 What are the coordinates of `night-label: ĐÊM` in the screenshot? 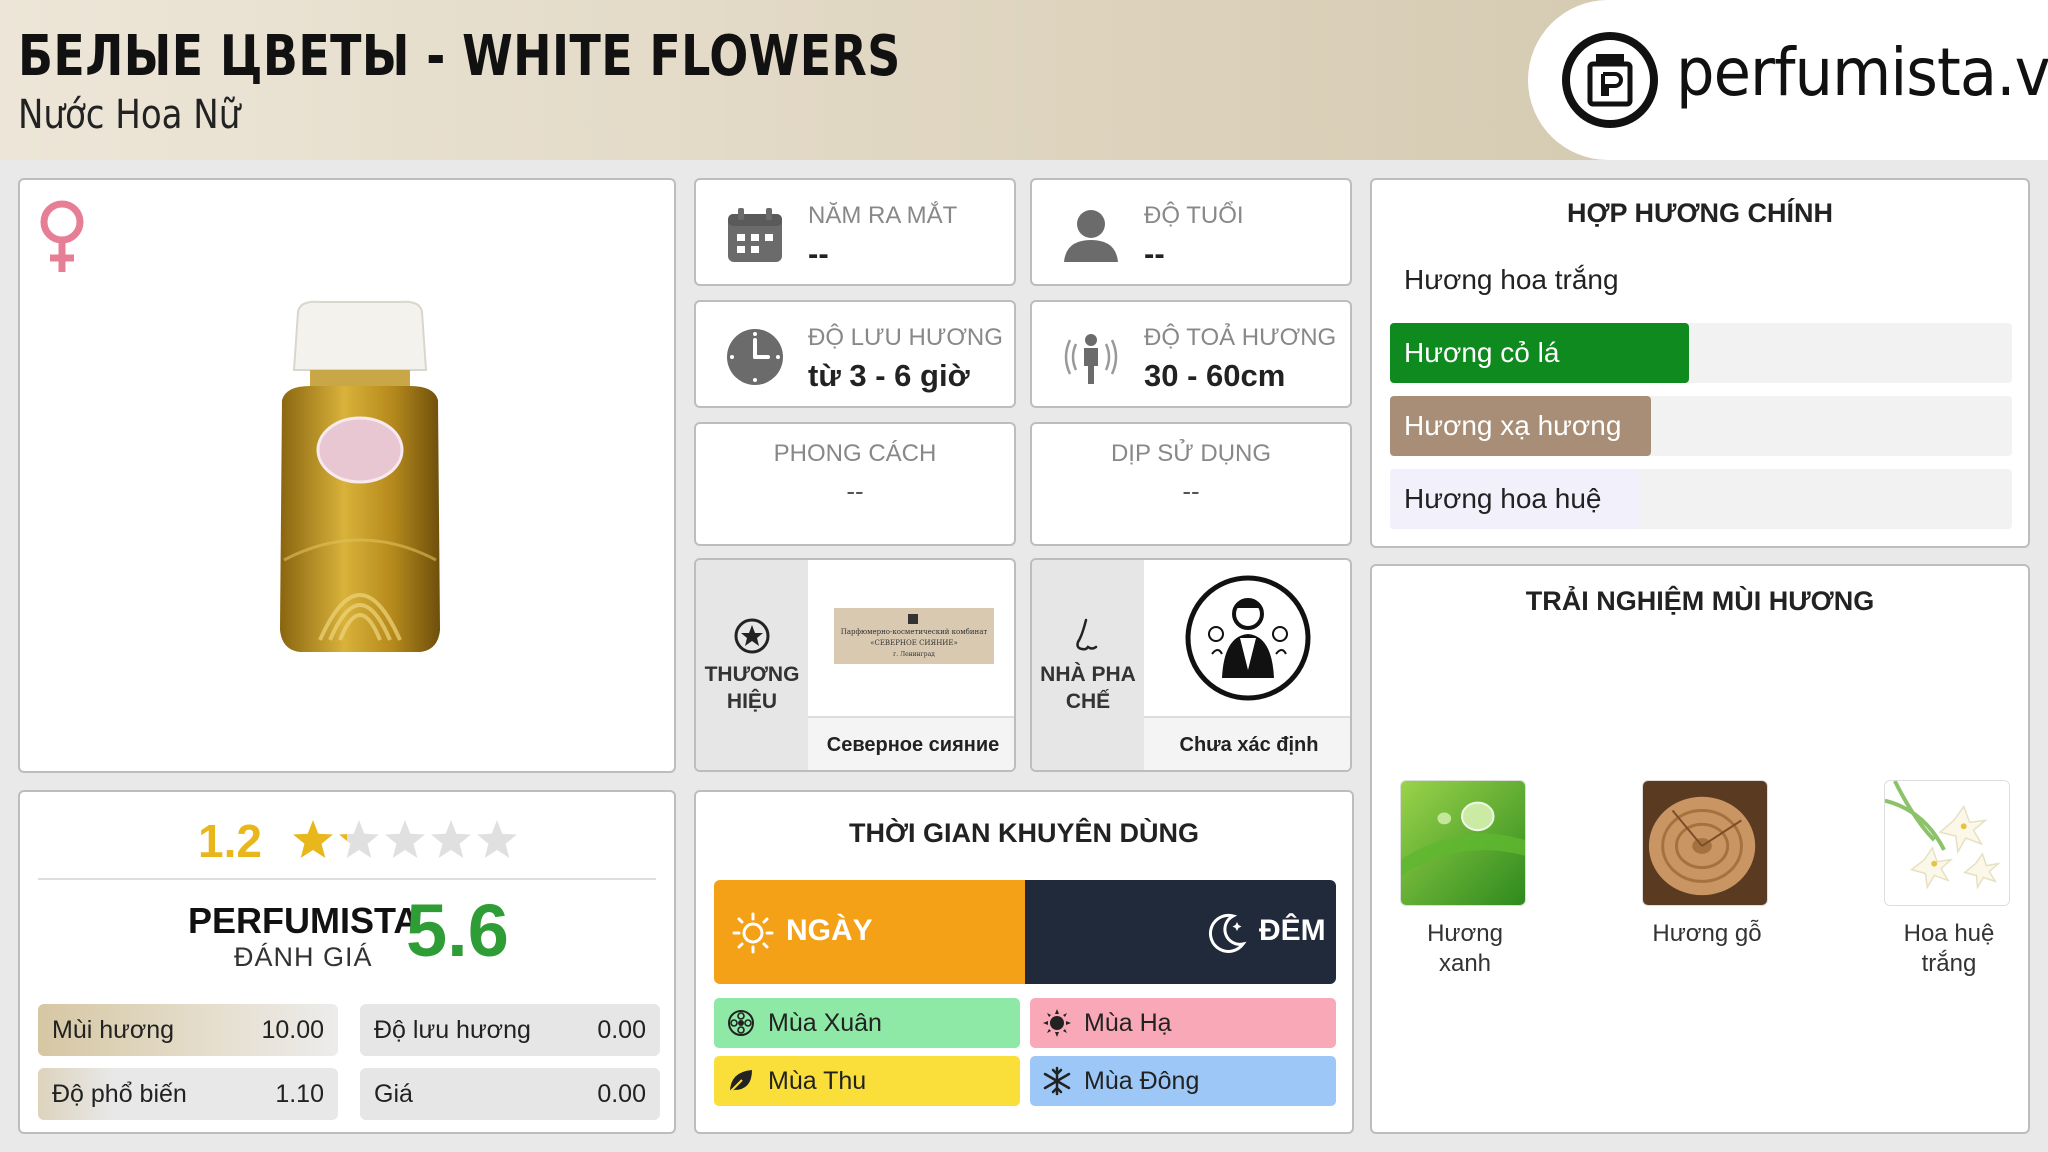 It's located at (1292, 930).